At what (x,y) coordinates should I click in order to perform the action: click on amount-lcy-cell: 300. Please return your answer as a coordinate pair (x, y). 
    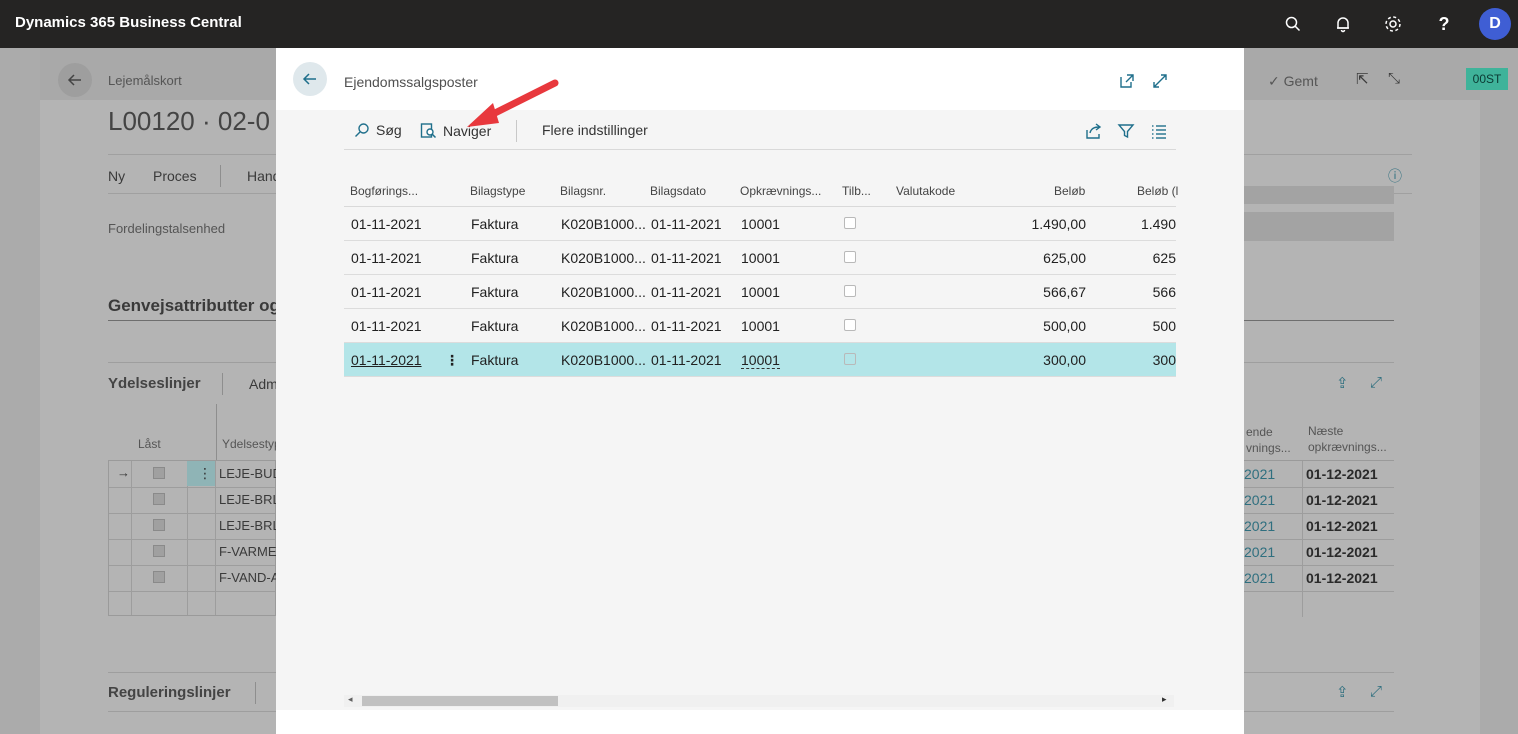
    Looking at the image, I should click on (1164, 360).